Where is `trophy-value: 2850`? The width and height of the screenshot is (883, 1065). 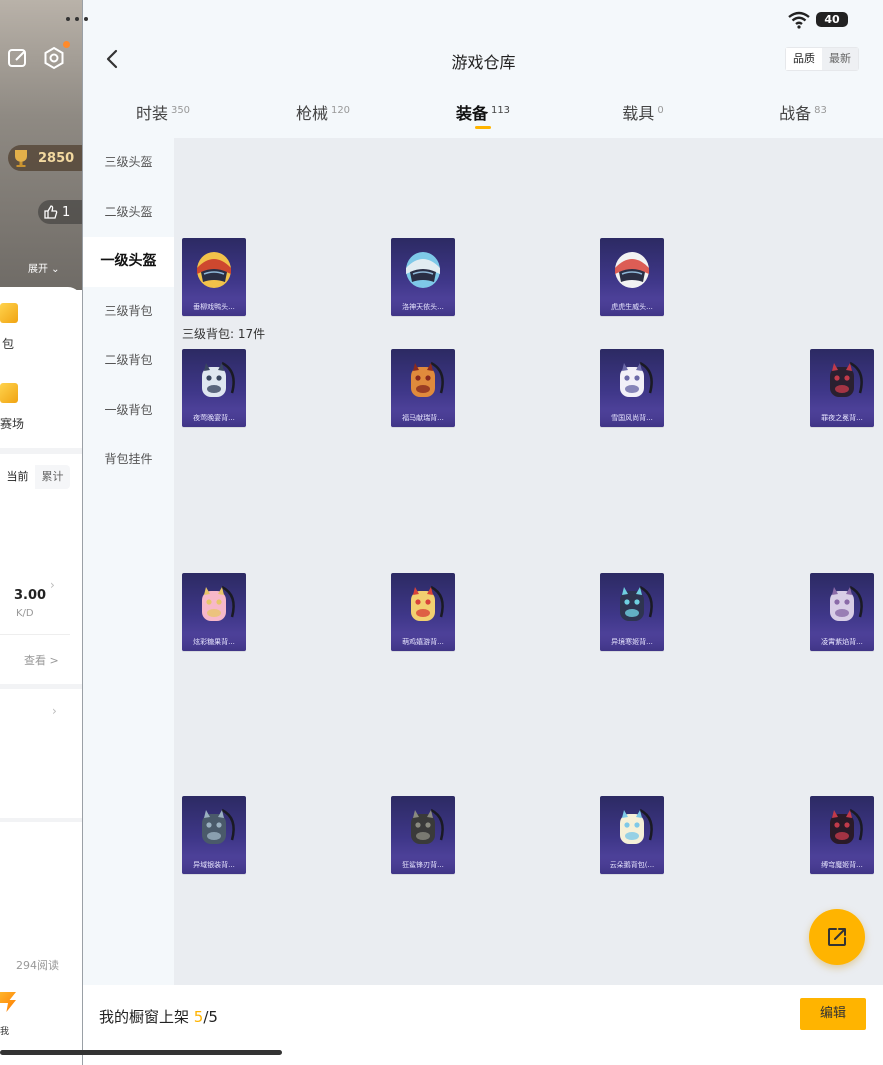 trophy-value: 2850 is located at coordinates (56, 158).